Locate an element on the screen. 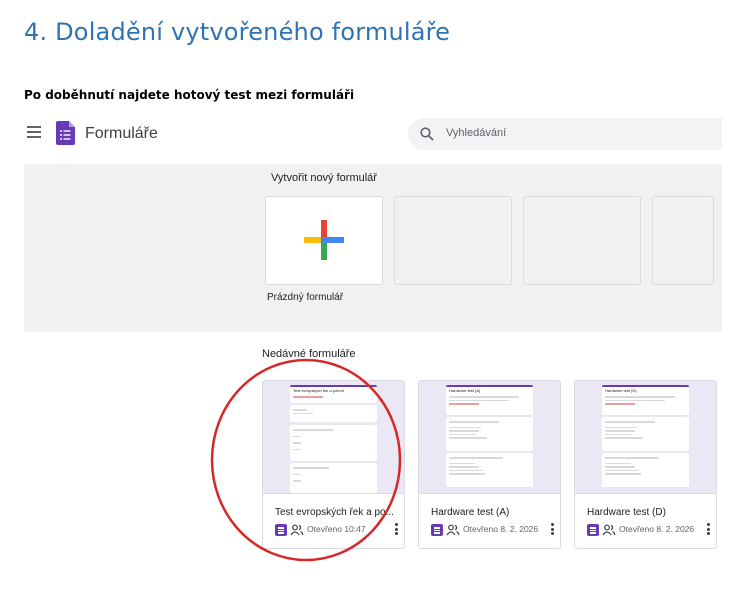  recent-forms-title: Nedávné formuláře is located at coordinates (309, 354).